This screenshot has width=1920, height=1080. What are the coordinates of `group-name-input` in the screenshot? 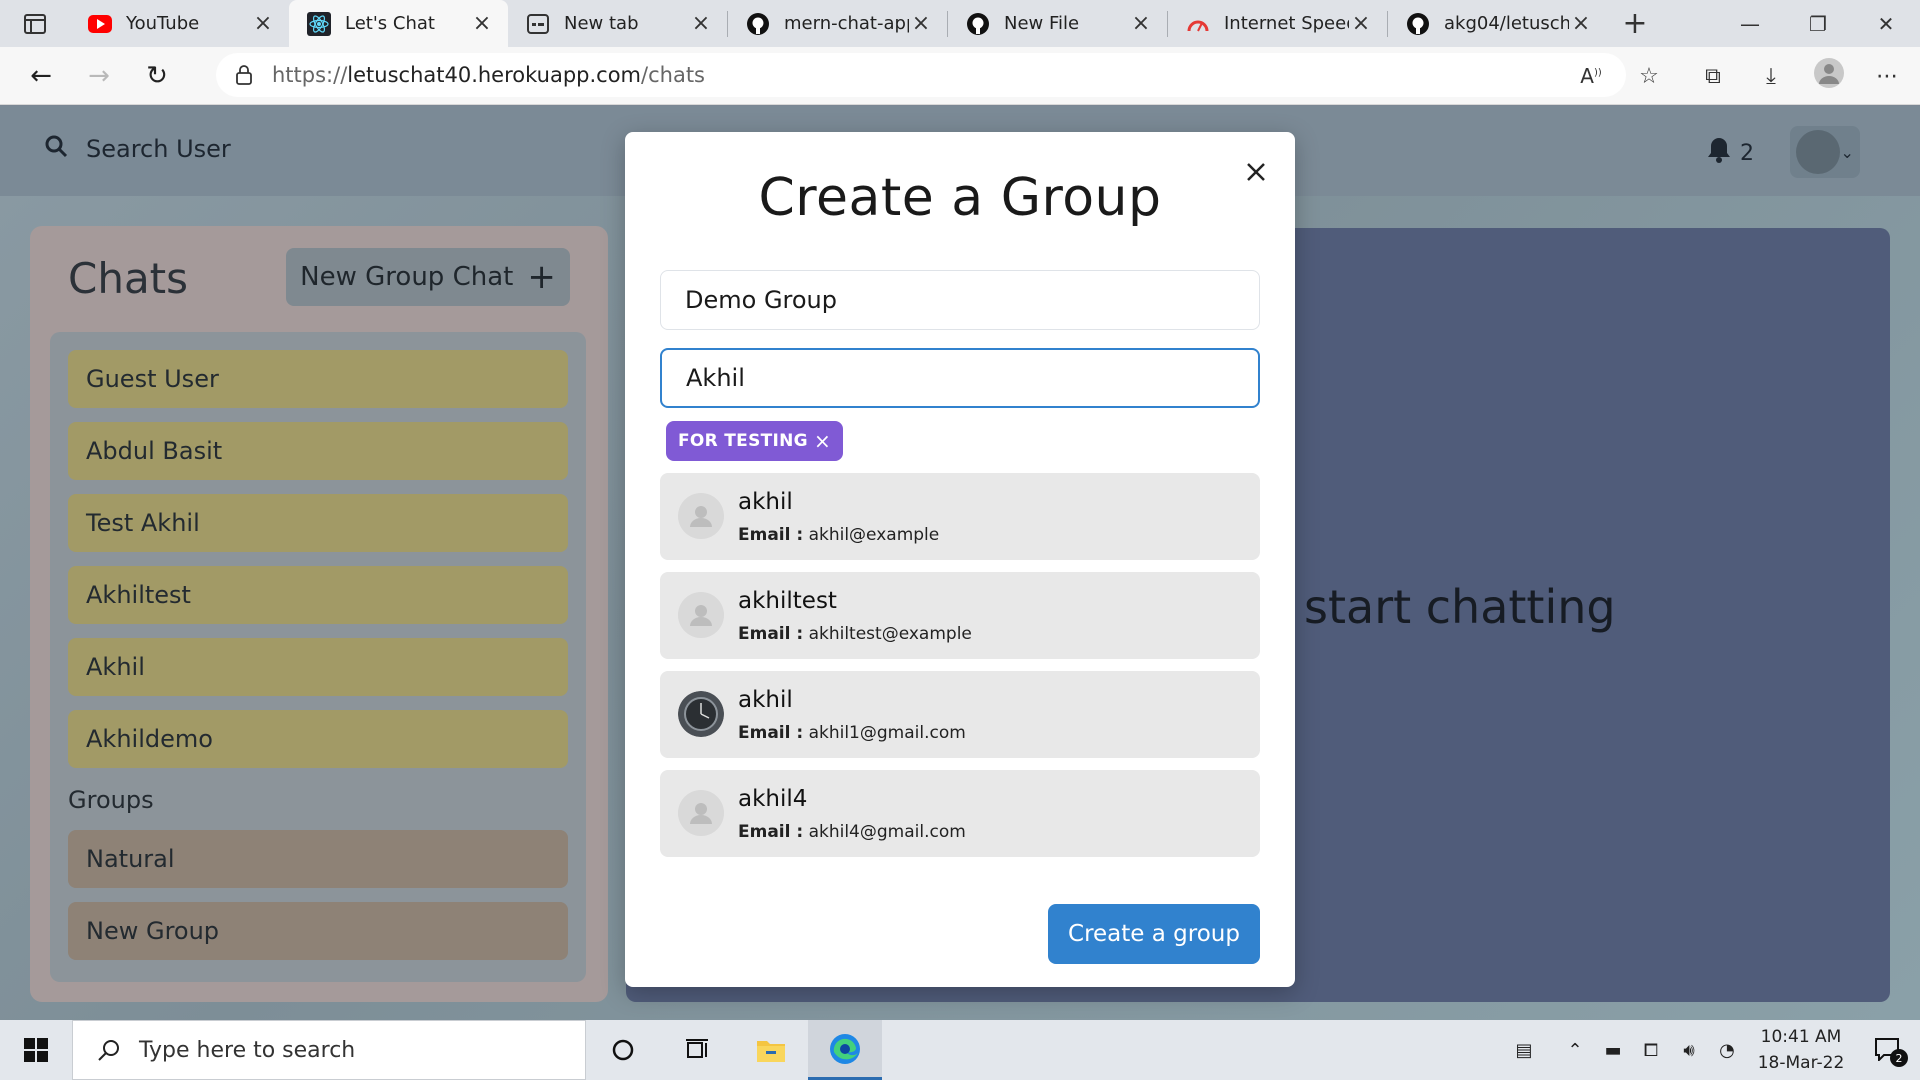 It's located at (960, 300).